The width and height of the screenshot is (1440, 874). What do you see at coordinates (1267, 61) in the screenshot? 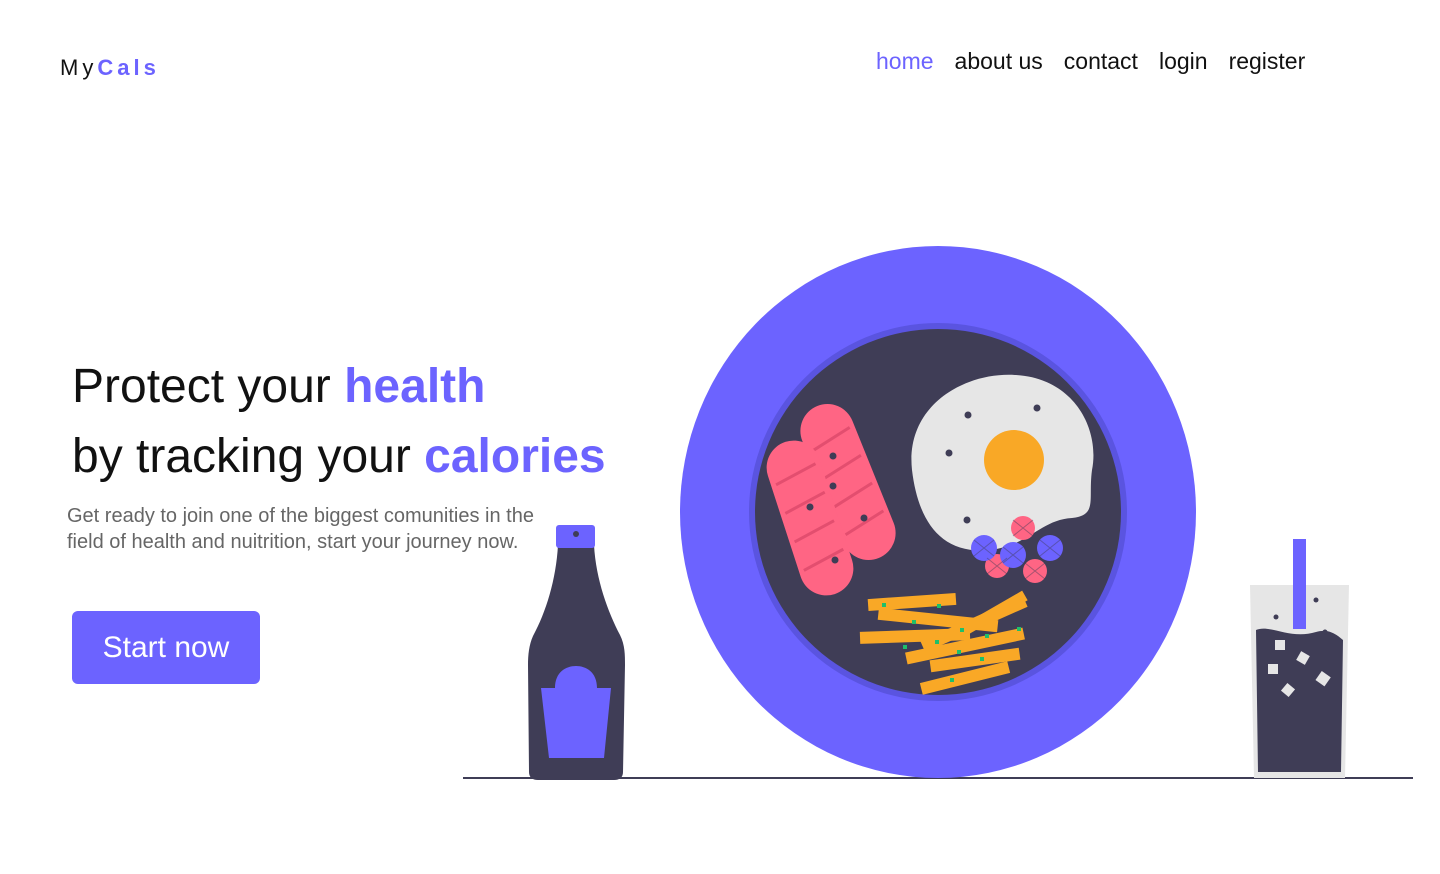
I see `nav-register: register` at bounding box center [1267, 61].